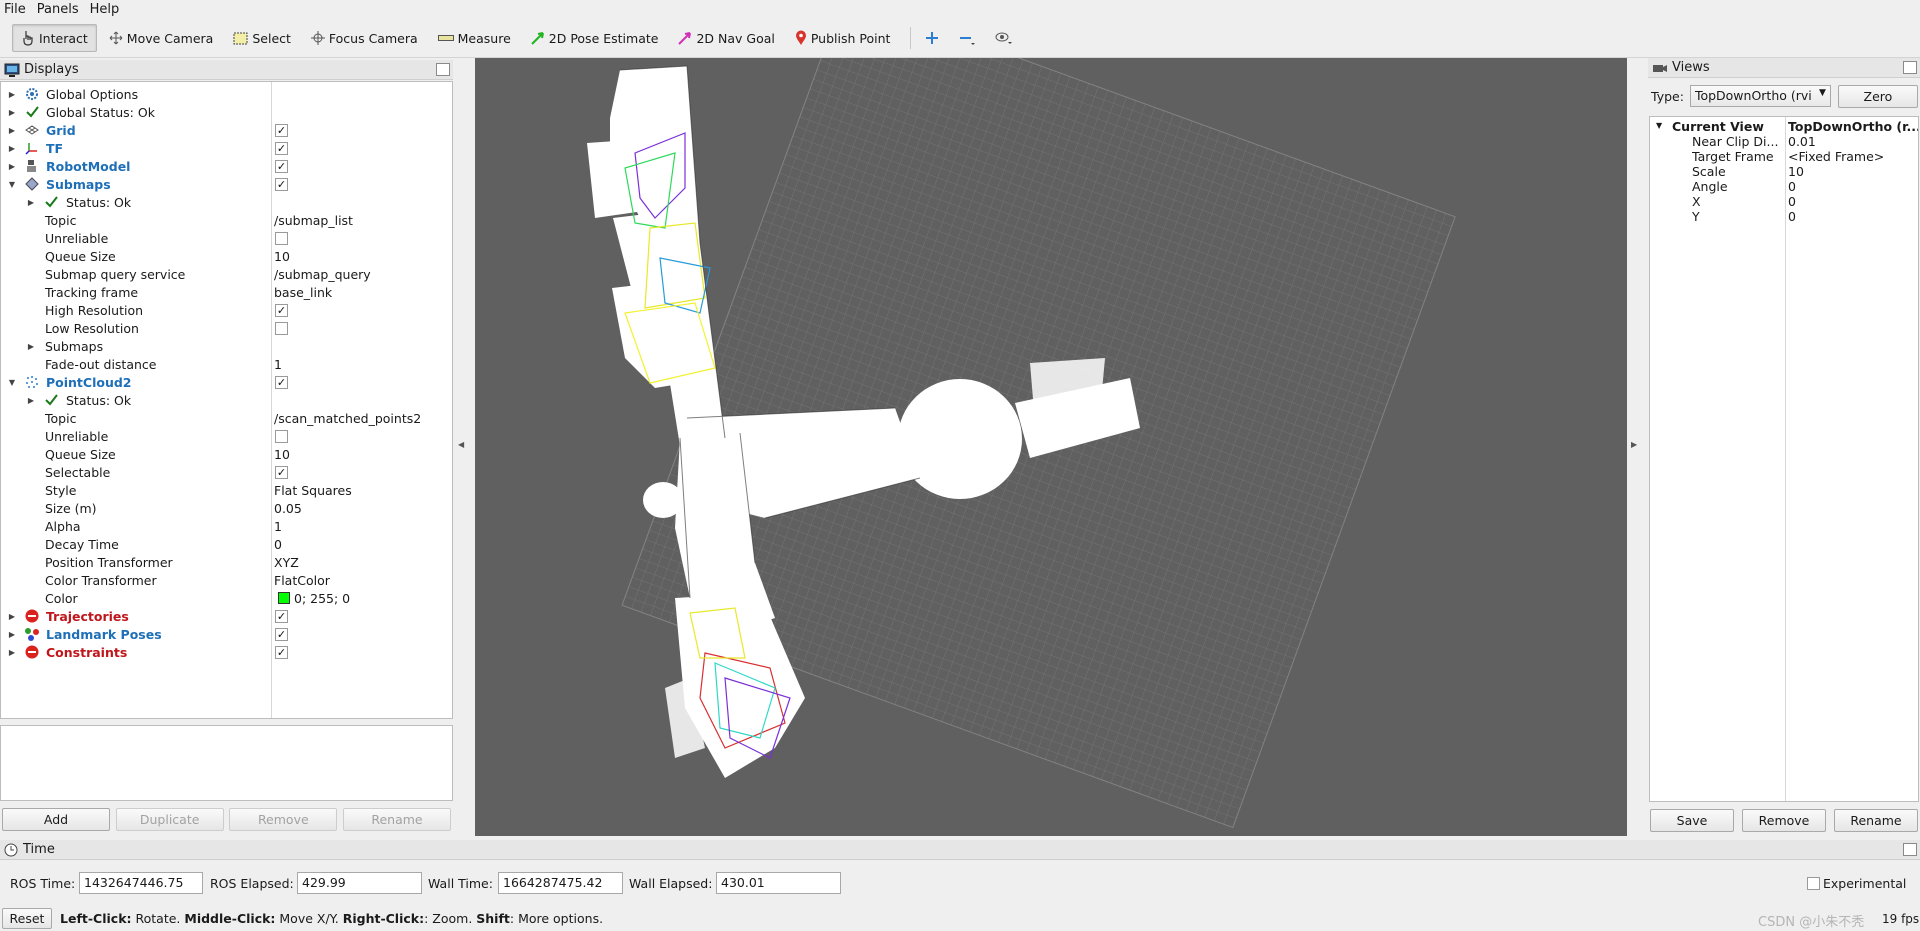  What do you see at coordinates (226, 310) in the screenshot?
I see `display-row: High Resolution ✓` at bounding box center [226, 310].